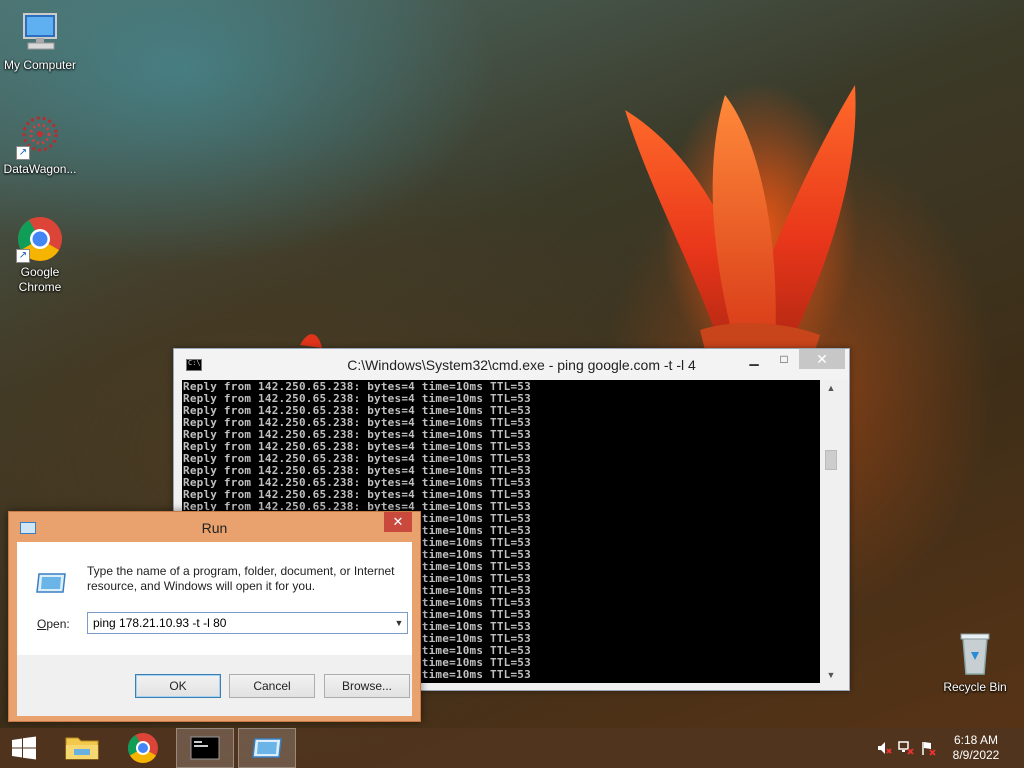  I want to click on chevron-down-icon: ▼, so click(399, 623).